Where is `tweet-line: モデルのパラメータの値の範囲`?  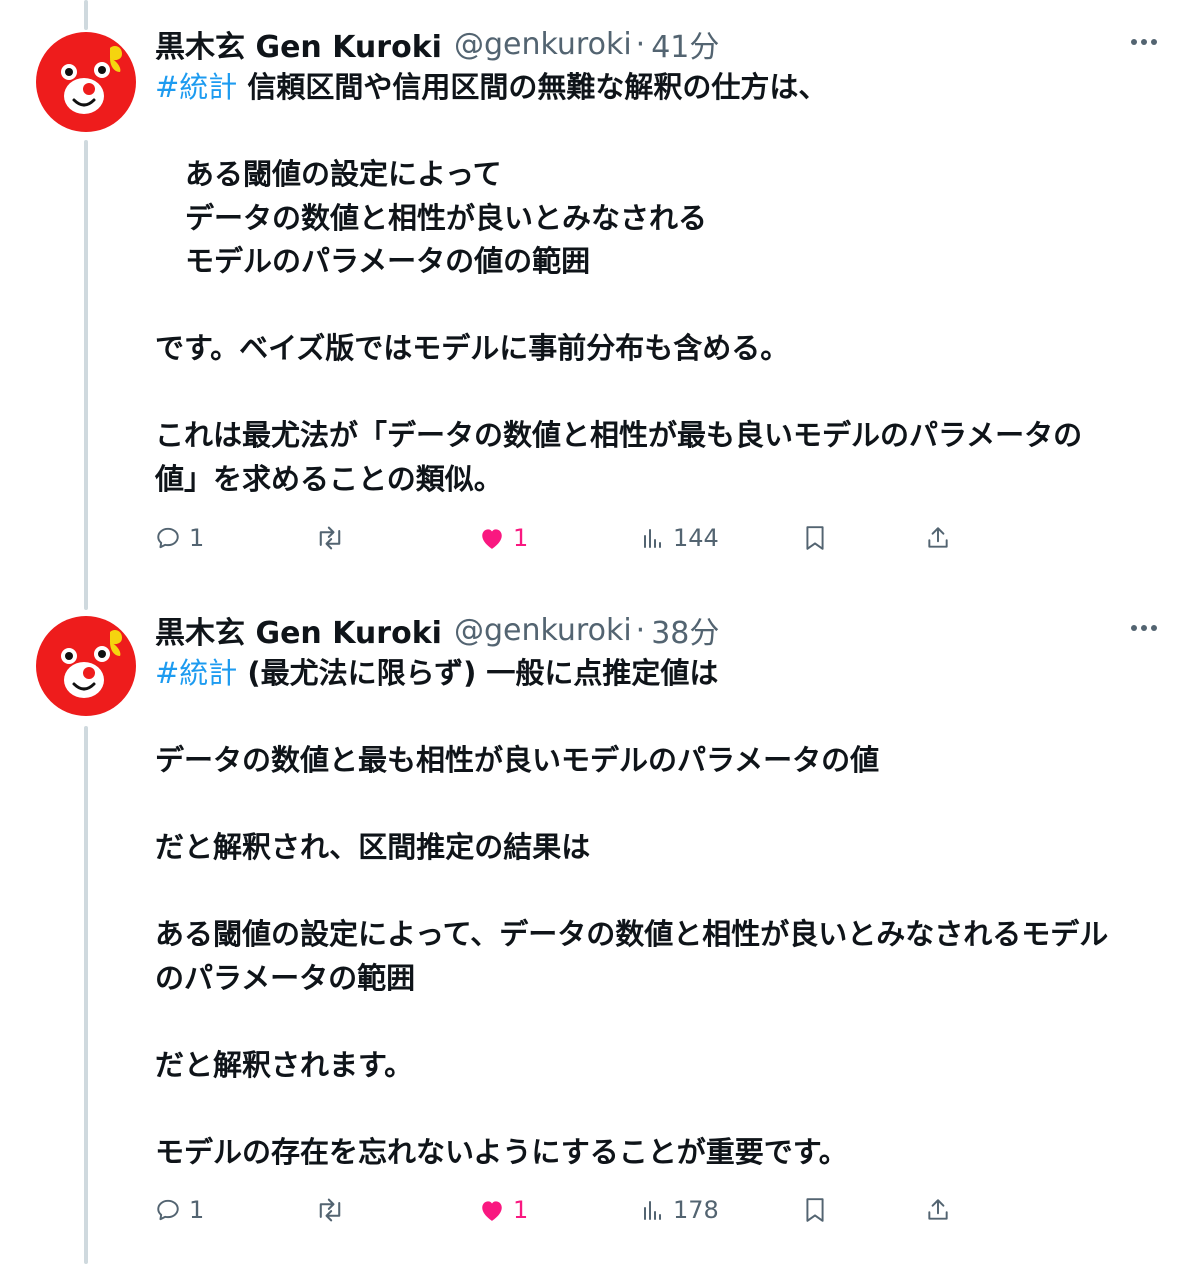 tweet-line: モデルのパラメータの値の範囲 is located at coordinates (388, 261).